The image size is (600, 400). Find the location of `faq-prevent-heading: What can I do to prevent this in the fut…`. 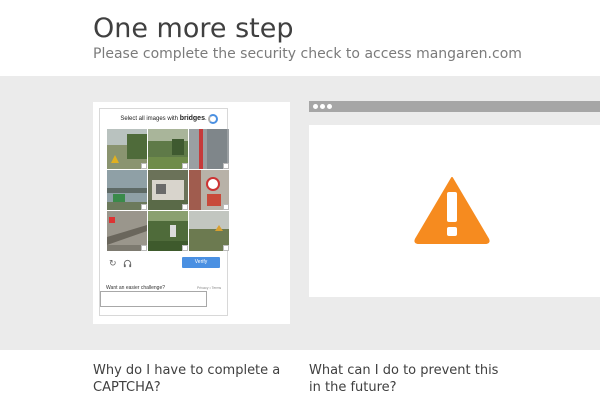

faq-prevent-heading: What can I do to prevent this in the fut… is located at coordinates (404, 379).